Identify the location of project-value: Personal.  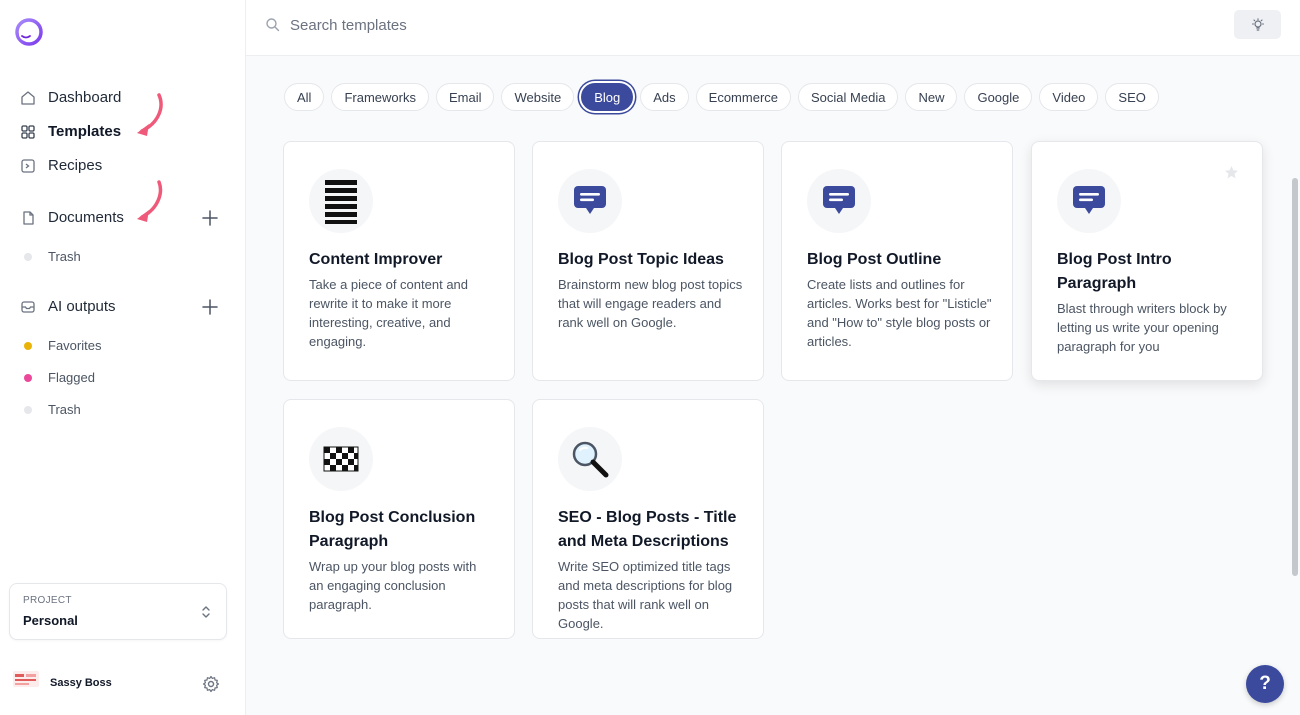
(50, 620).